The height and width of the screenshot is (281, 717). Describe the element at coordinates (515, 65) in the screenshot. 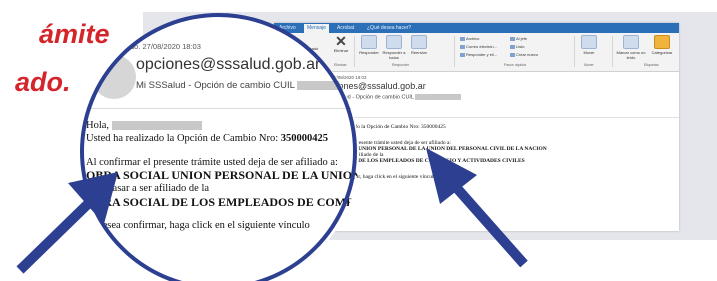

I see `group-label-quick-steps: Pasos rápidos` at that location.